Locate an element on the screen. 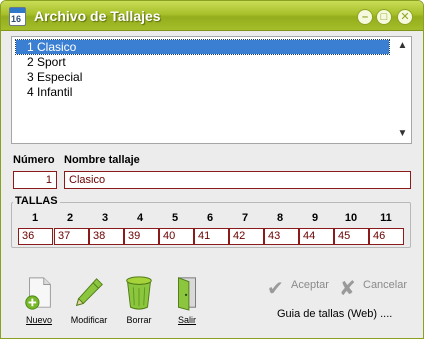  talla-number: 6 is located at coordinates (210, 218).